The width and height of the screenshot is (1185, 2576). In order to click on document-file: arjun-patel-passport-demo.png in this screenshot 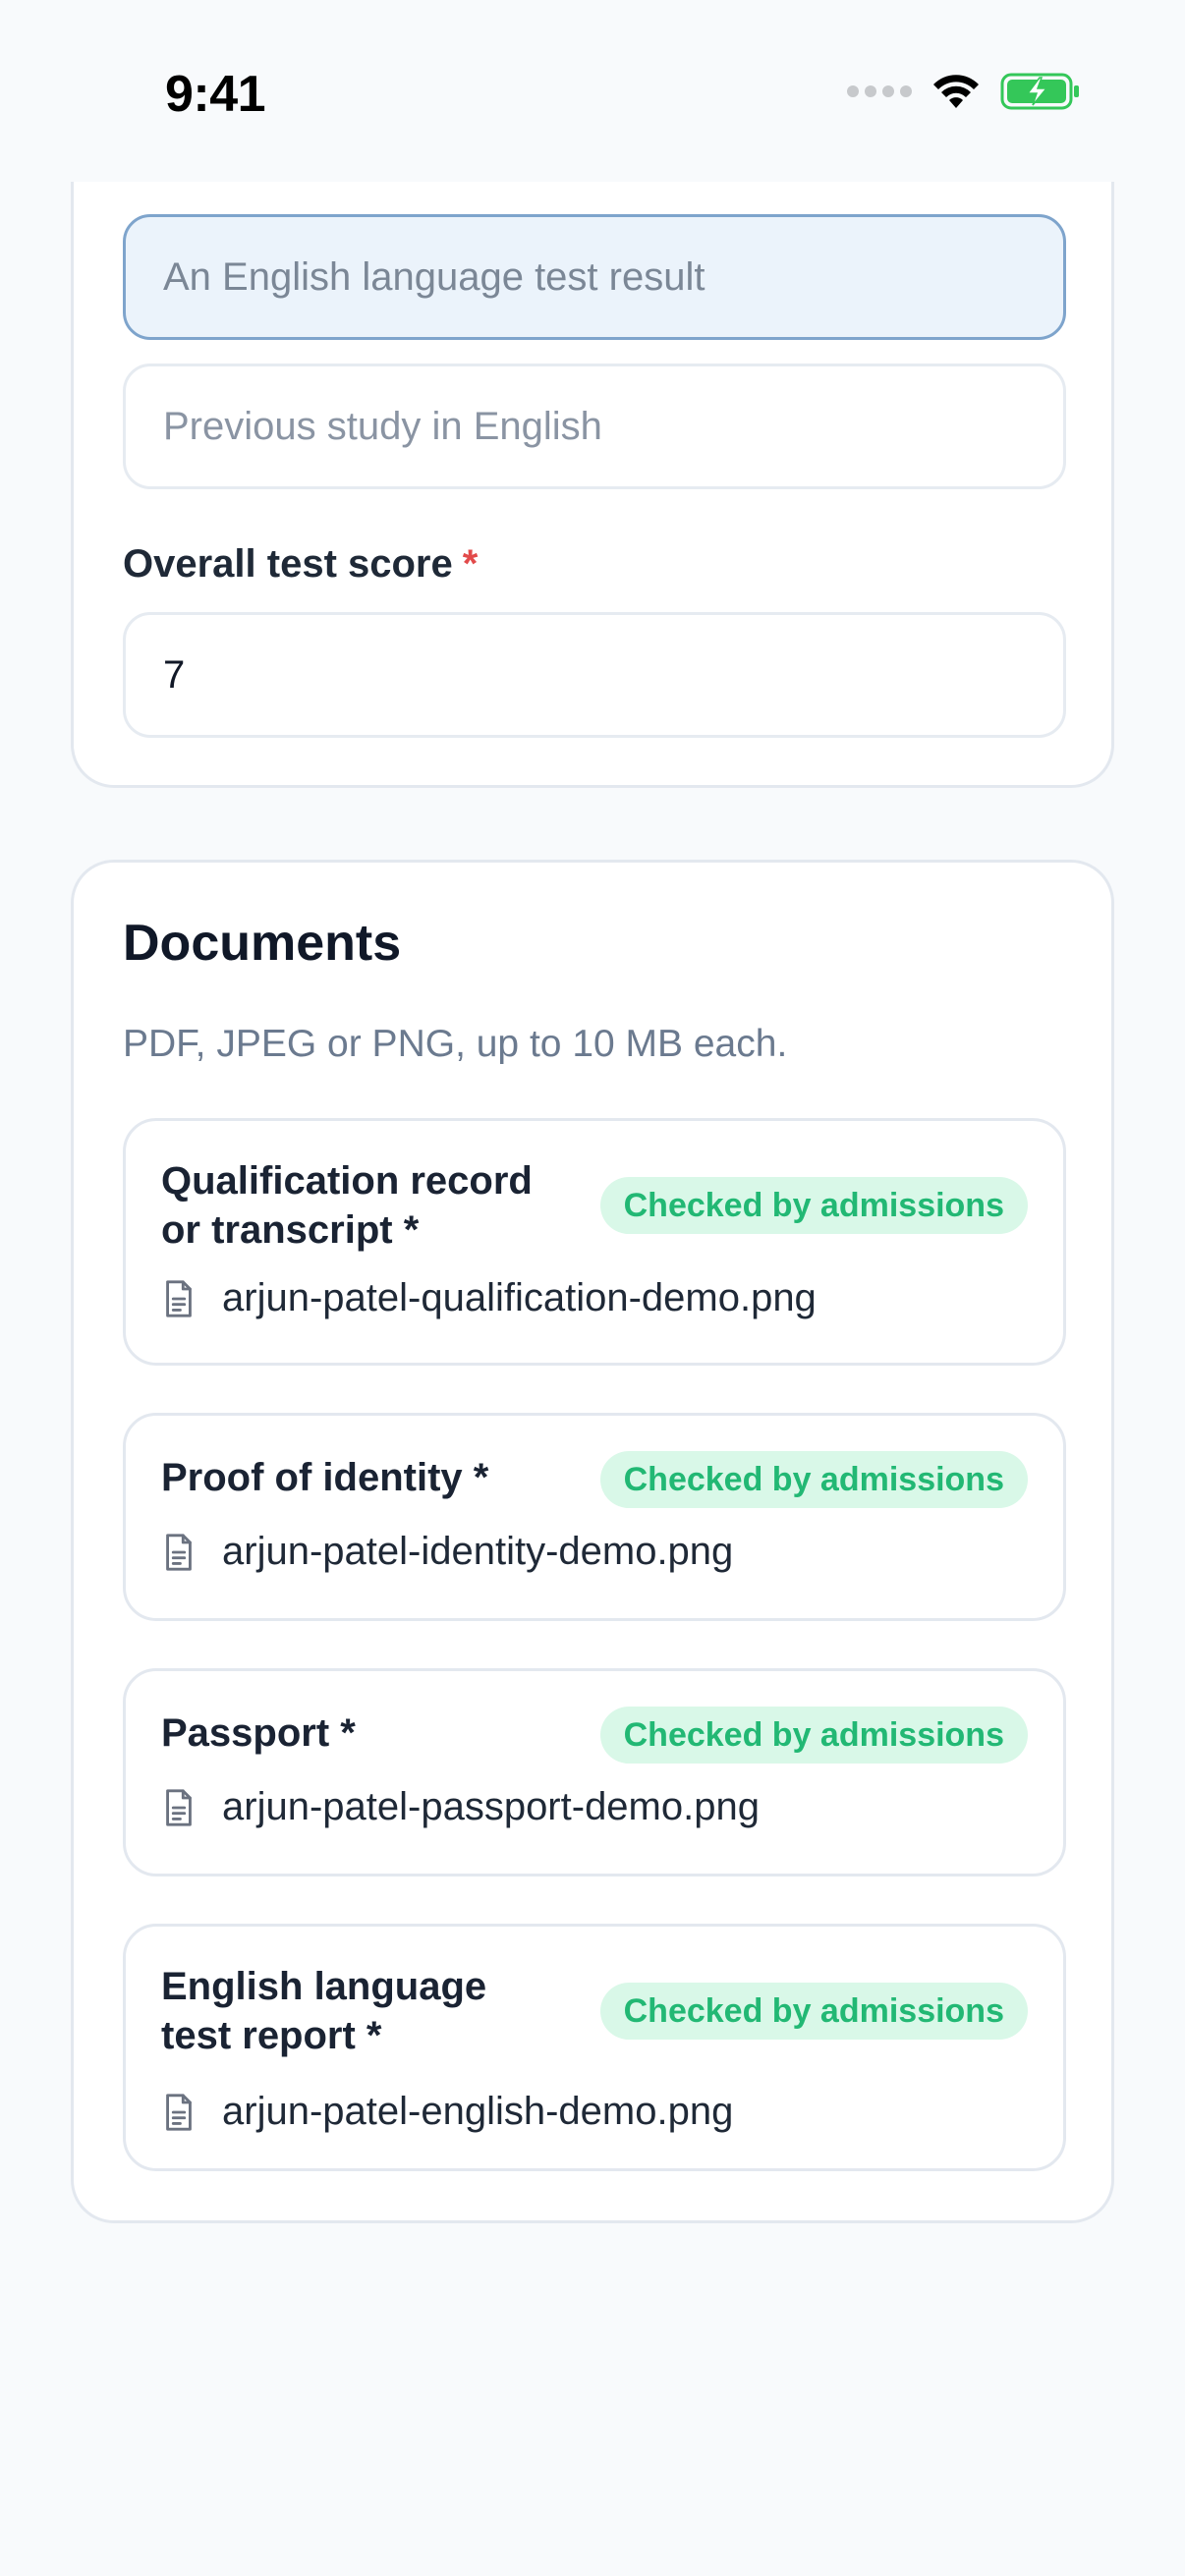, I will do `click(461, 1807)`.